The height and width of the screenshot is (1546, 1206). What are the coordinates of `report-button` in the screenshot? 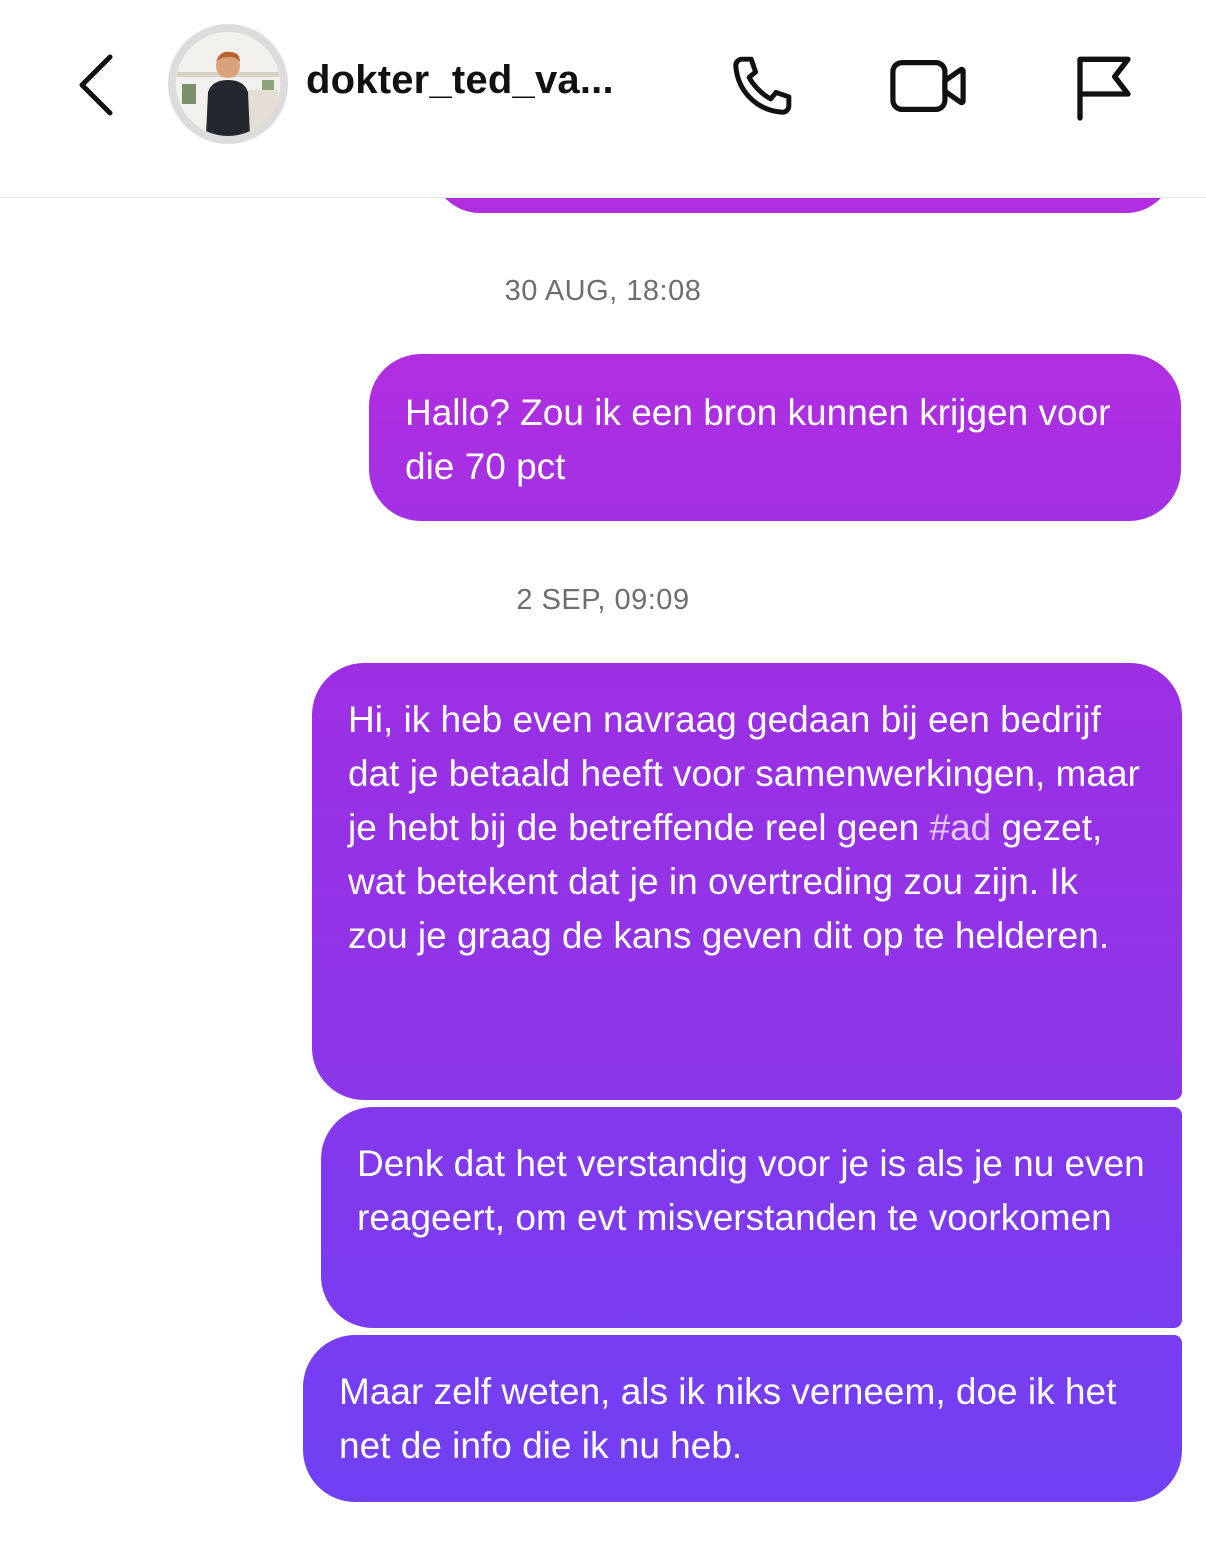 It's located at (1104, 86).